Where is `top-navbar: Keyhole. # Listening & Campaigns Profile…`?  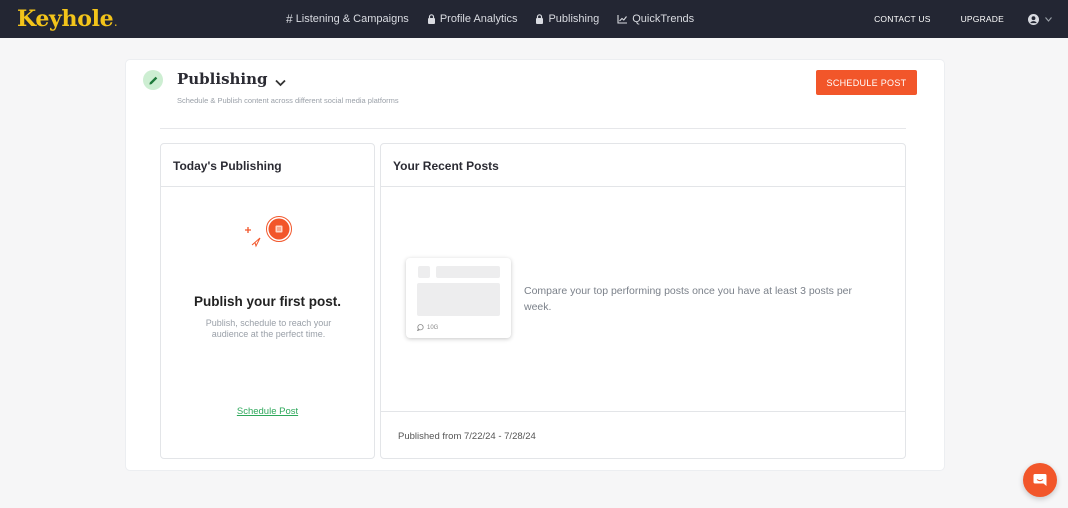 top-navbar: Keyhole. # Listening & Campaigns Profile… is located at coordinates (534, 19).